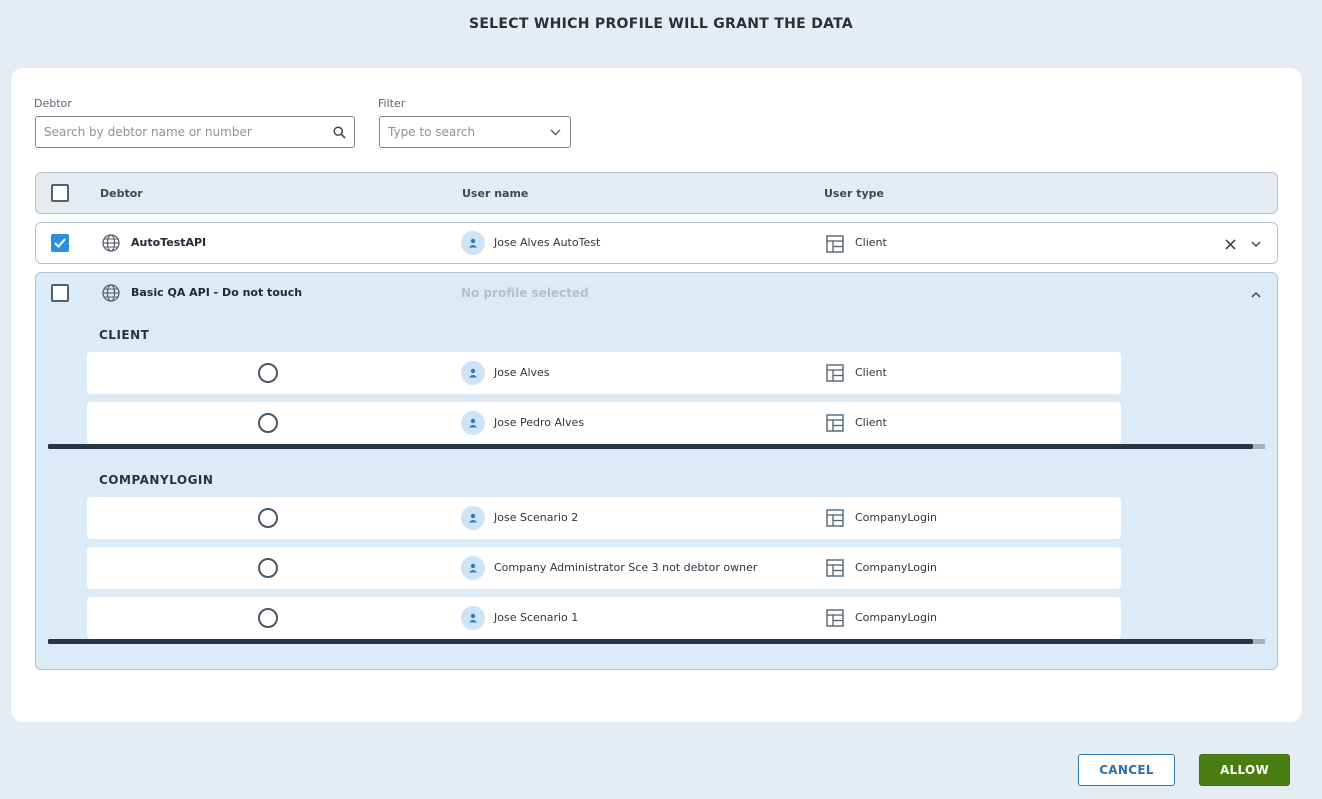  Describe the element at coordinates (656, 243) in the screenshot. I see `table-row: AutoTestAPI Jose Alves AutoTest Client` at that location.